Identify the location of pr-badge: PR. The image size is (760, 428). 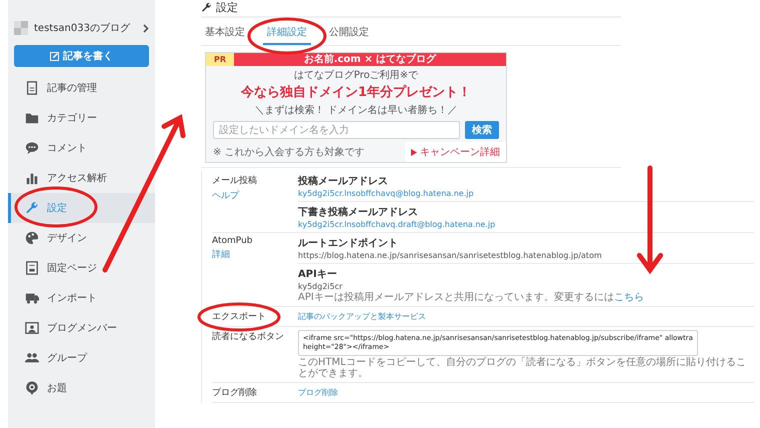
(220, 59).